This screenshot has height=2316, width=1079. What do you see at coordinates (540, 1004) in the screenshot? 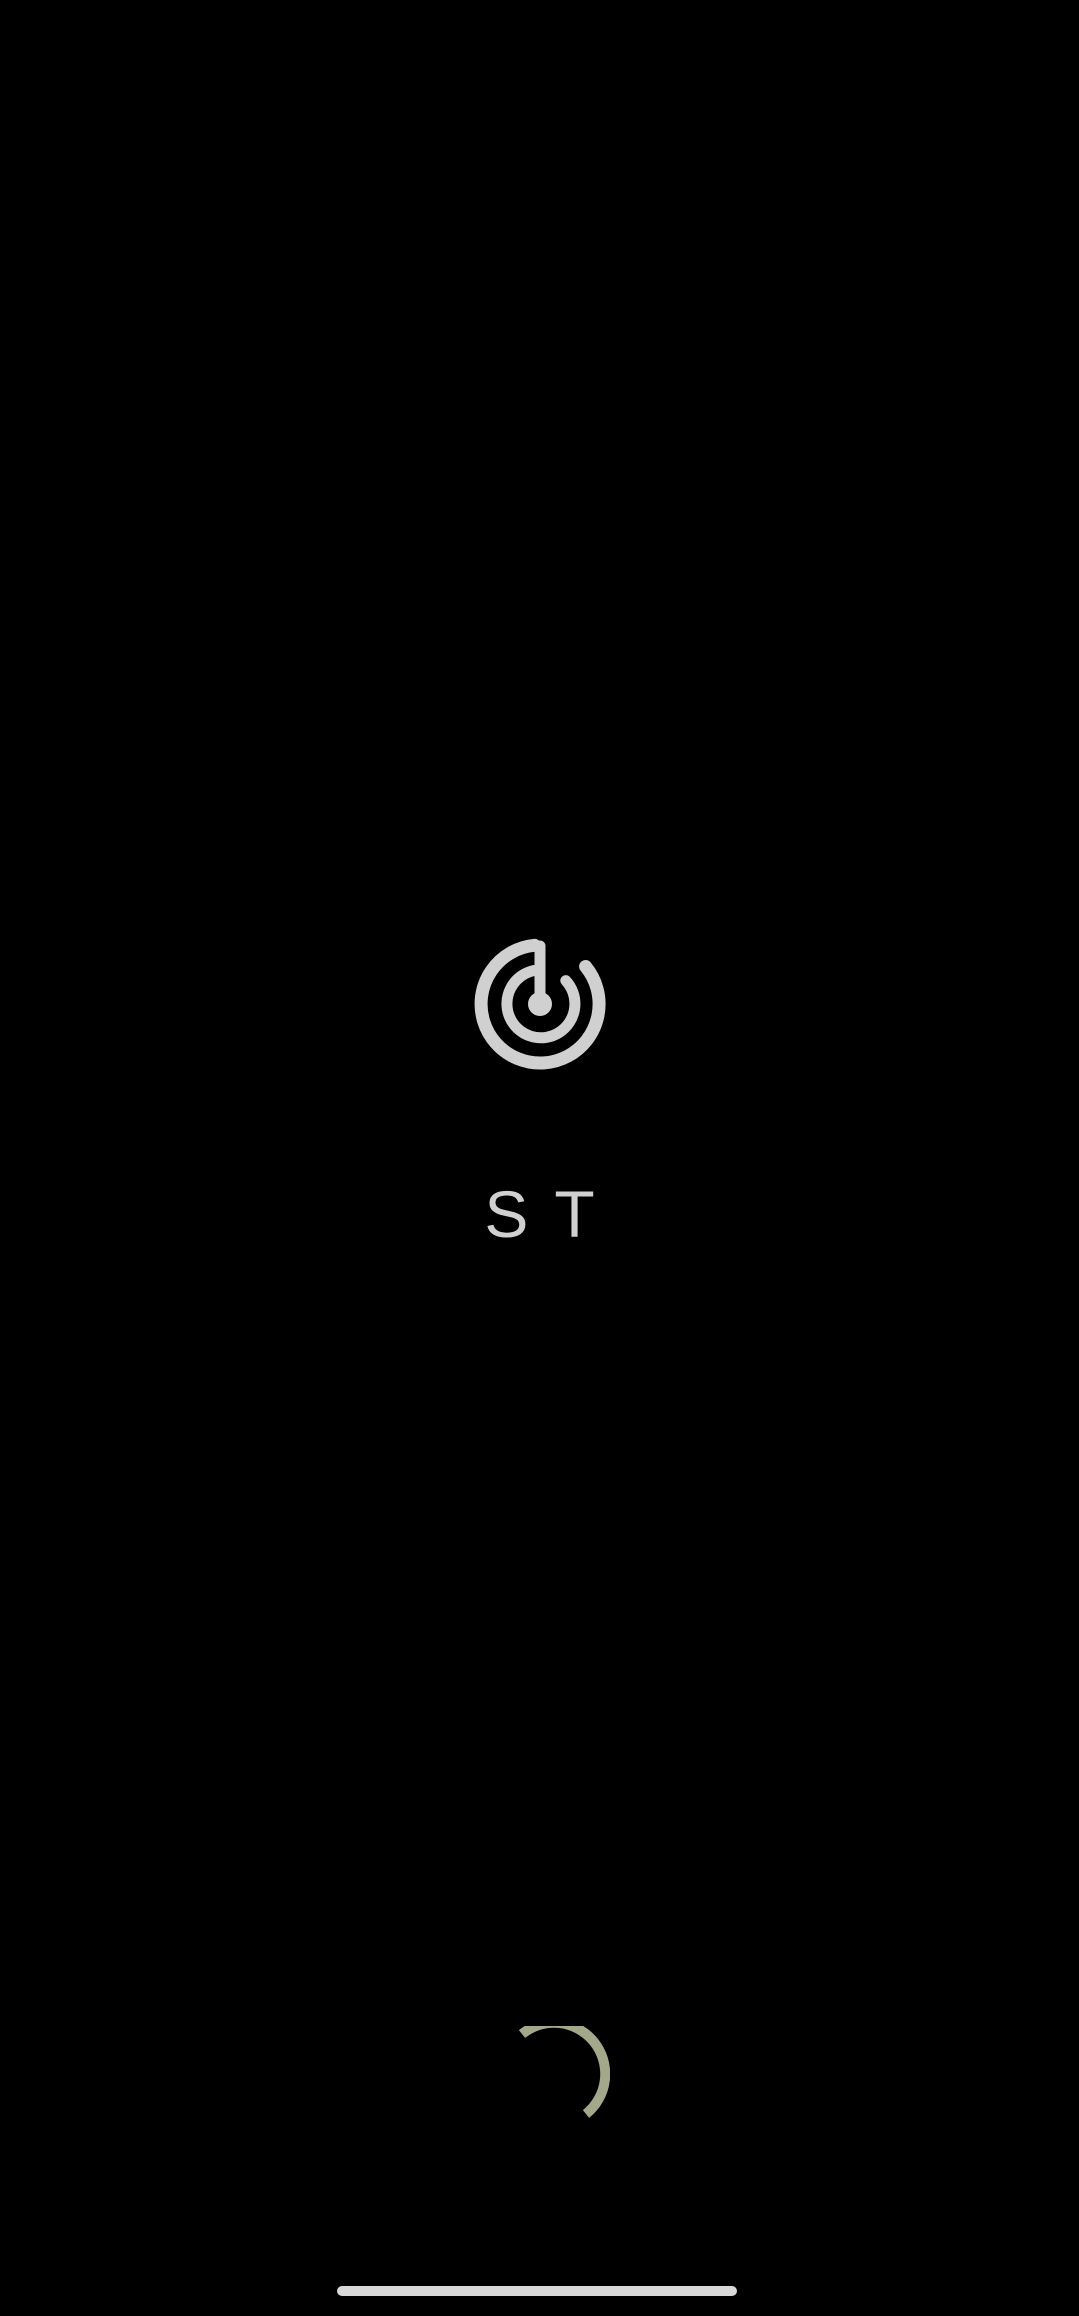
I see `radar-power-logo-icon` at bounding box center [540, 1004].